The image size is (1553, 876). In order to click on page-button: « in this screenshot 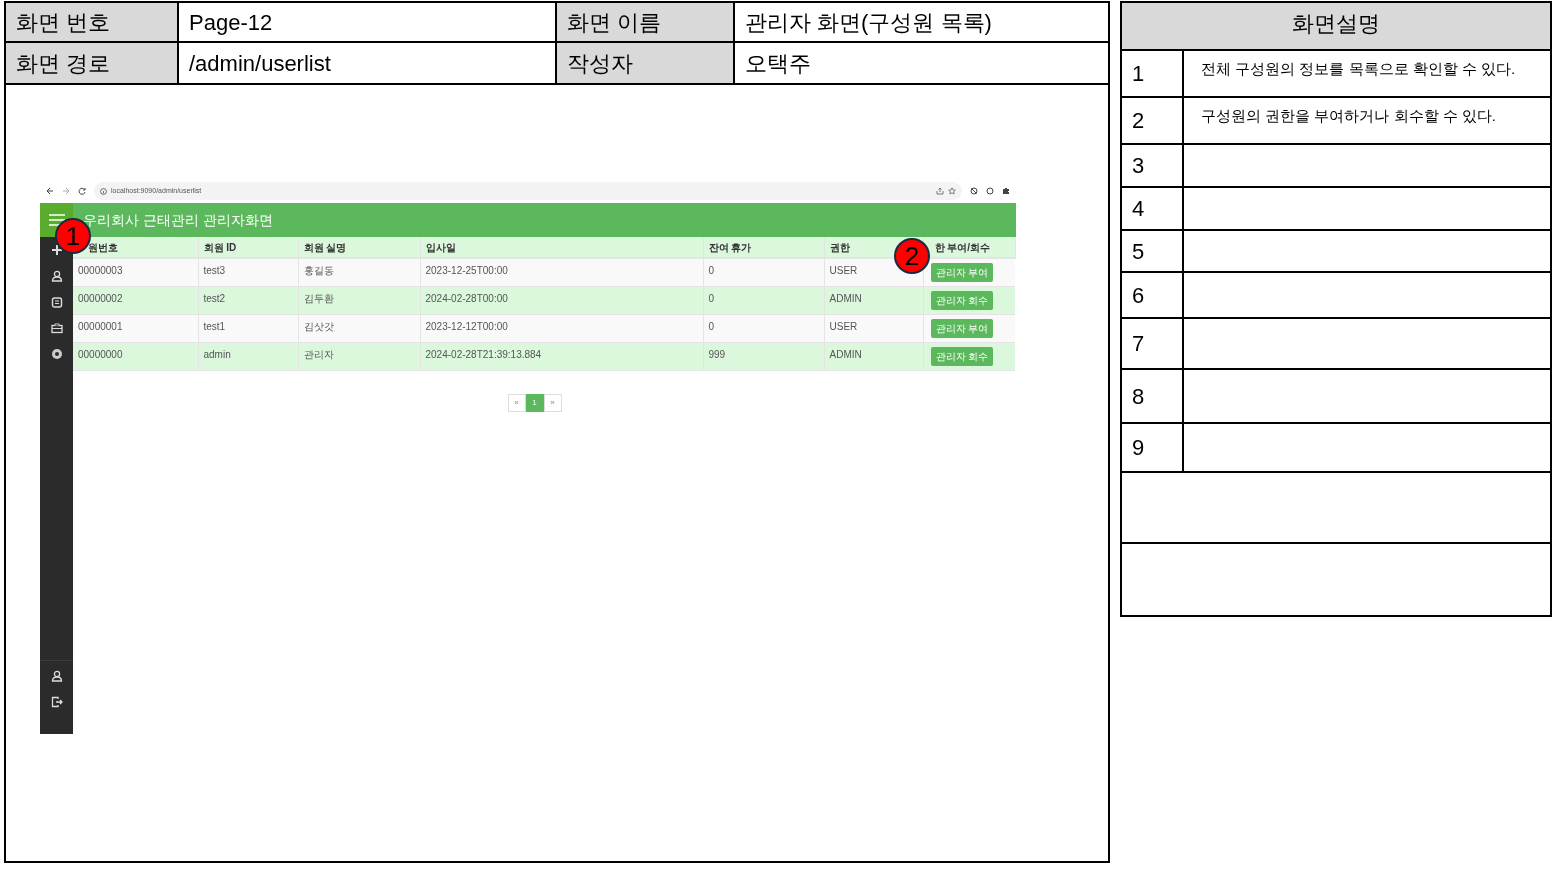, I will do `click(516, 402)`.